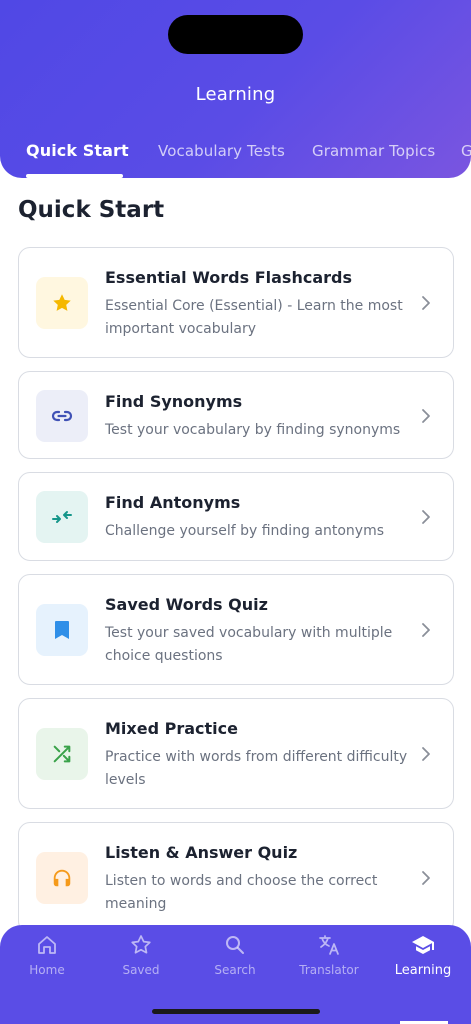 Image resolution: width=471 pixels, height=1024 pixels. I want to click on nav-label: Search, so click(235, 970).